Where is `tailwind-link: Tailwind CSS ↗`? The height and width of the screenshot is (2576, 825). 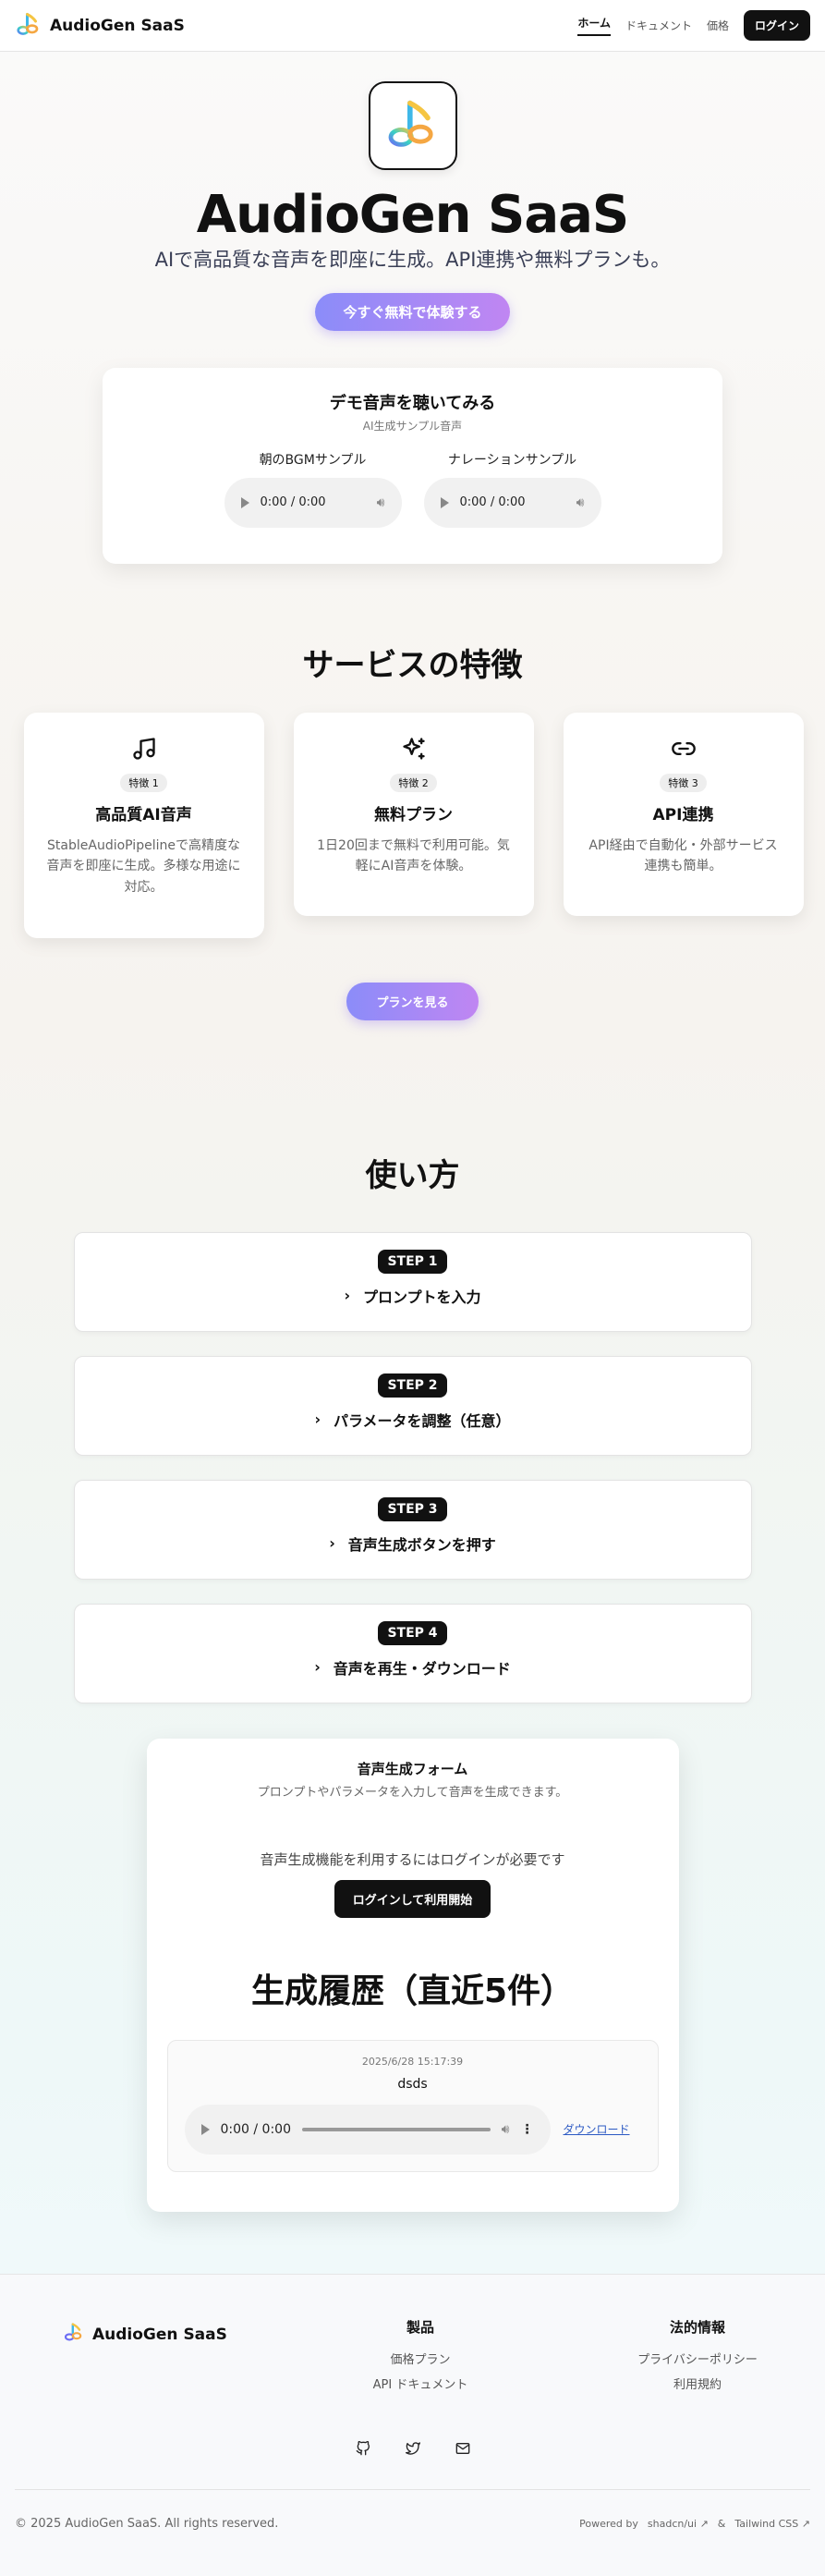 tailwind-link: Tailwind CSS ↗ is located at coordinates (772, 2524).